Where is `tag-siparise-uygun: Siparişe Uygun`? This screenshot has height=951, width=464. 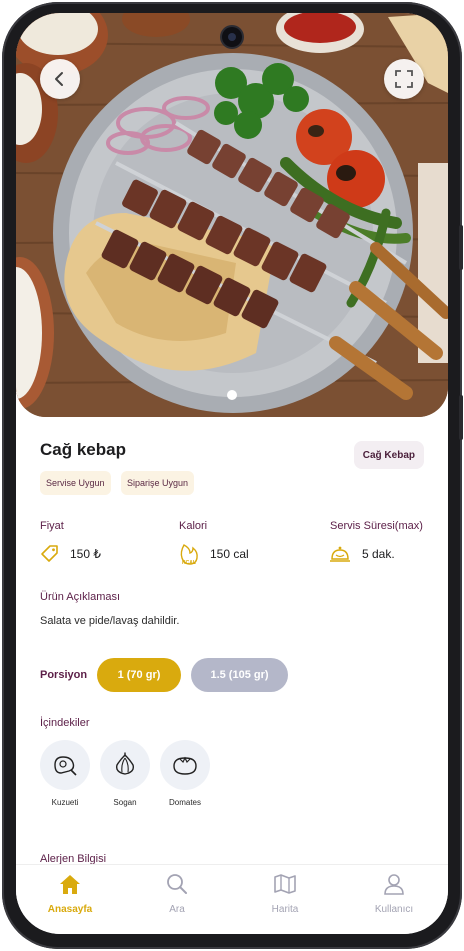 tag-siparise-uygun: Siparişe Uygun is located at coordinates (158, 483).